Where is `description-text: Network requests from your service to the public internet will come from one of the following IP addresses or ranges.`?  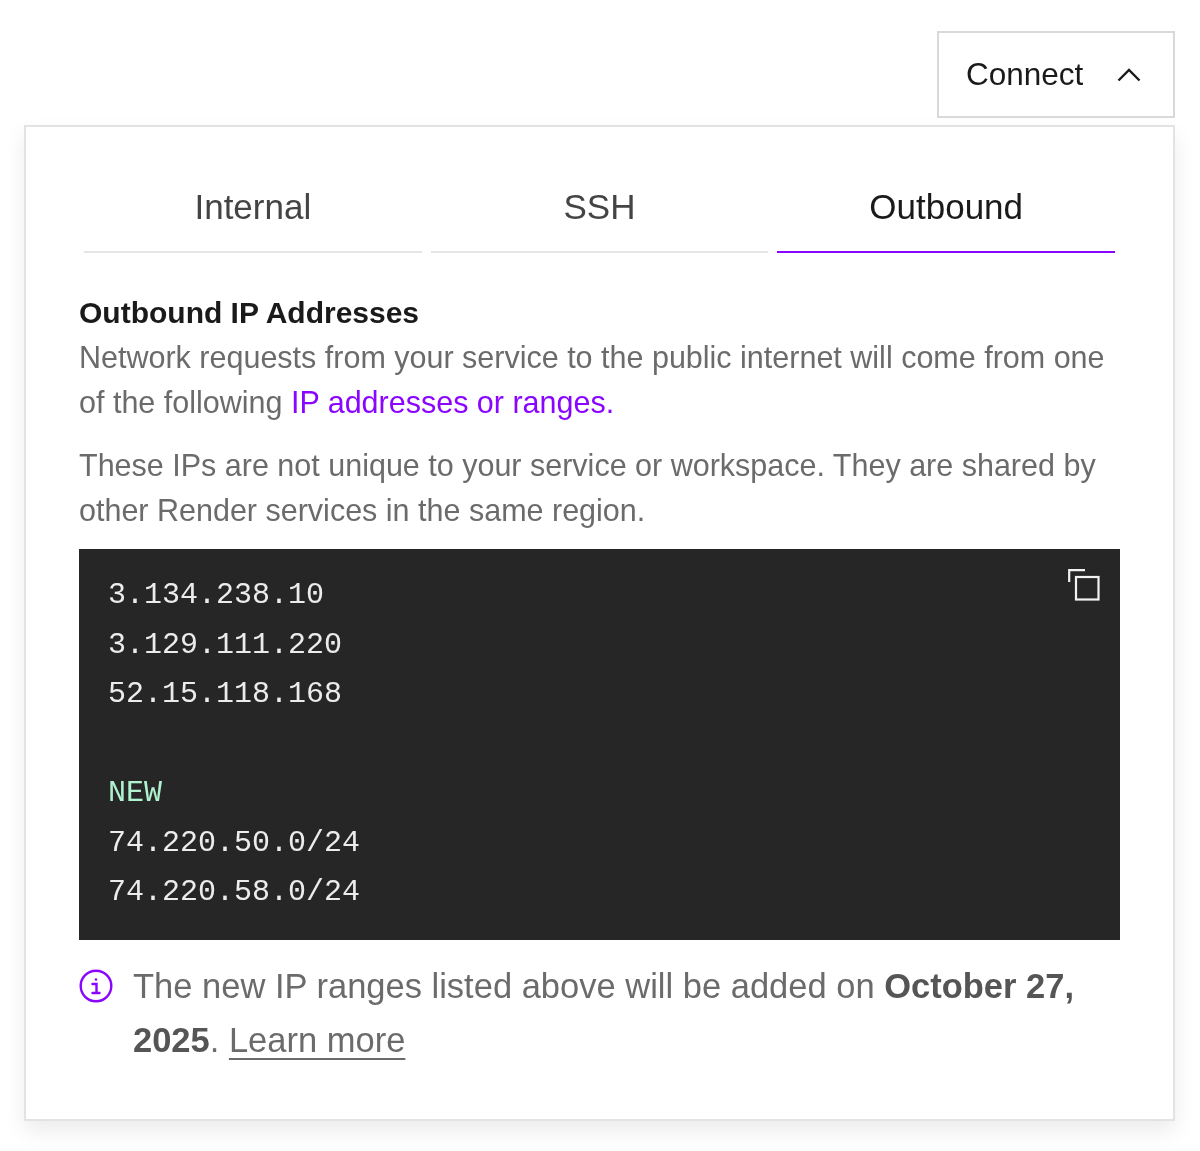 description-text: Network requests from your service to the public internet will come from one of the following IP addresses or ranges. is located at coordinates (592, 380).